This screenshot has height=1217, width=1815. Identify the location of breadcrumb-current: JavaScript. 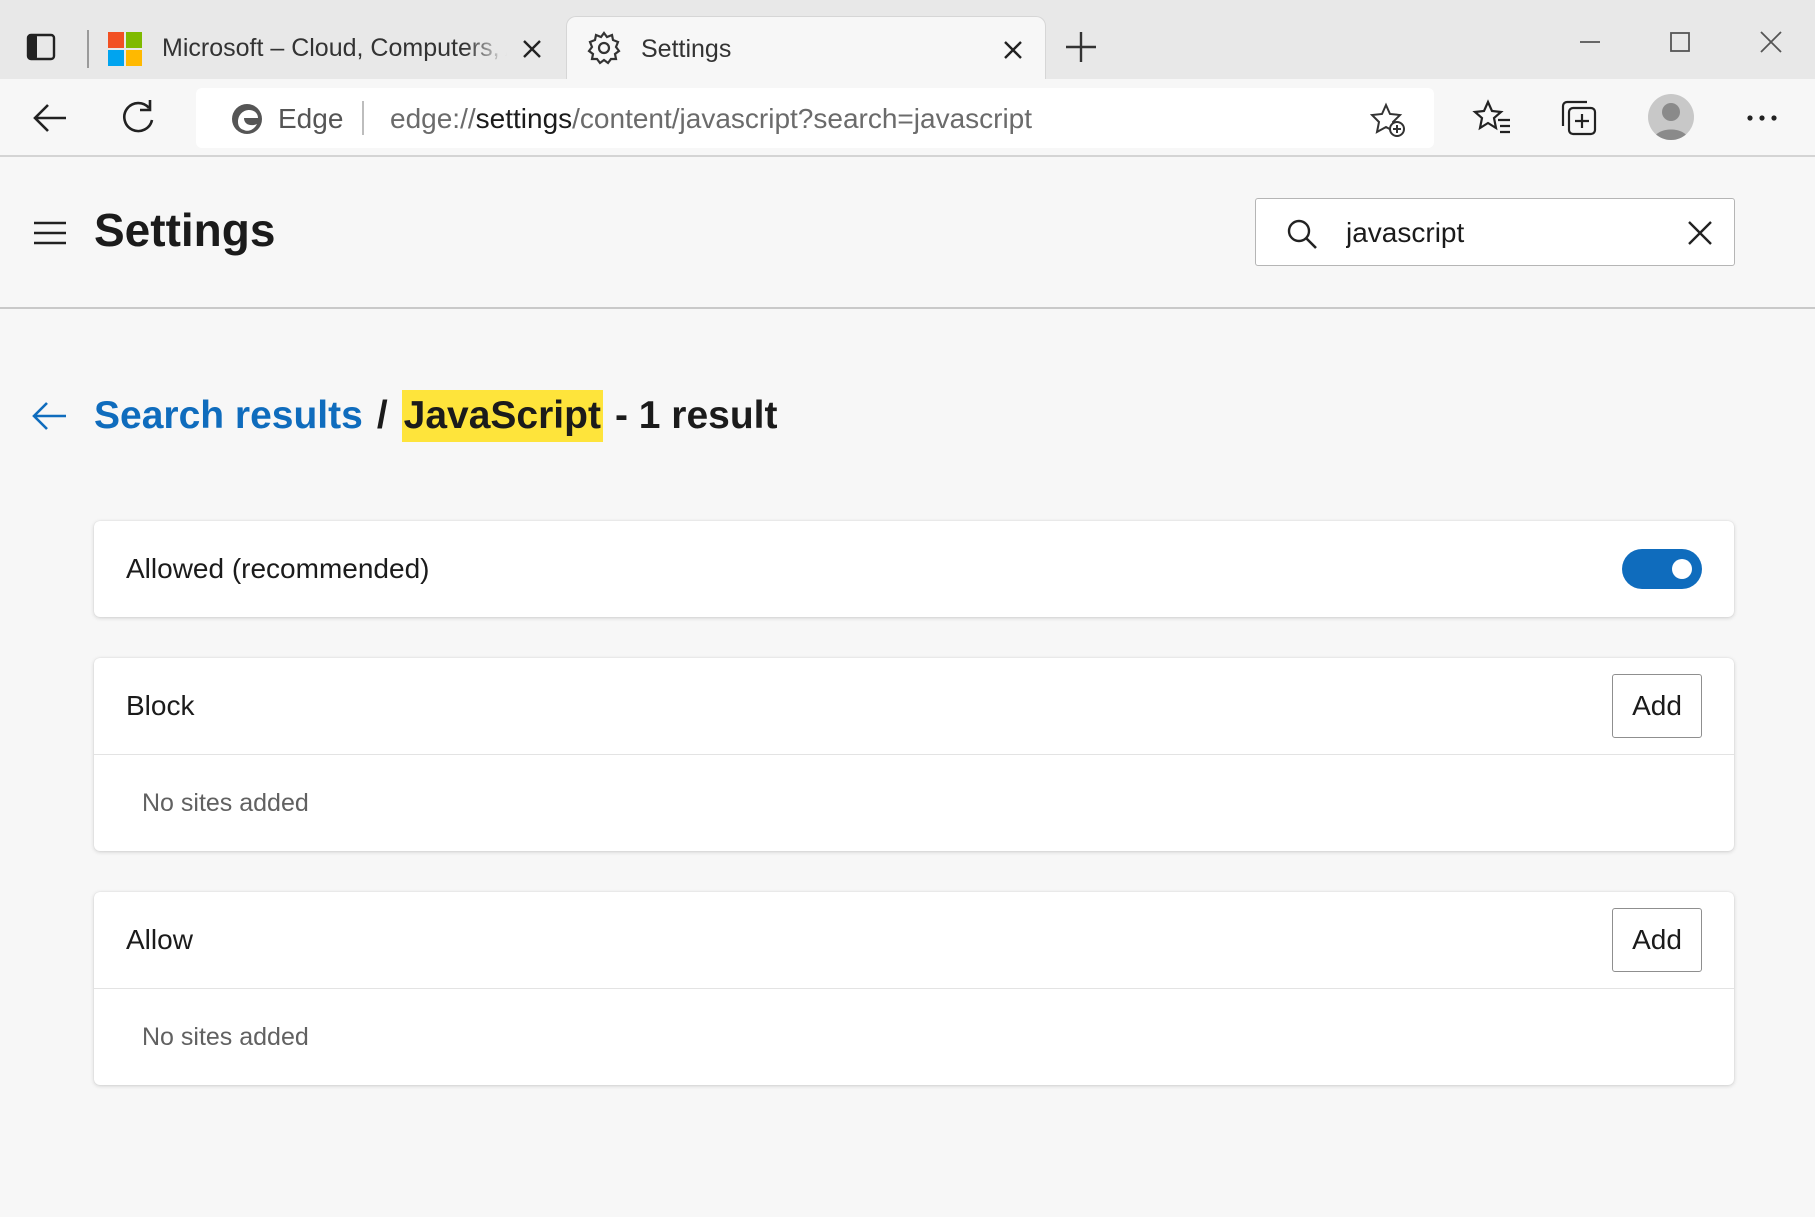
(502, 416).